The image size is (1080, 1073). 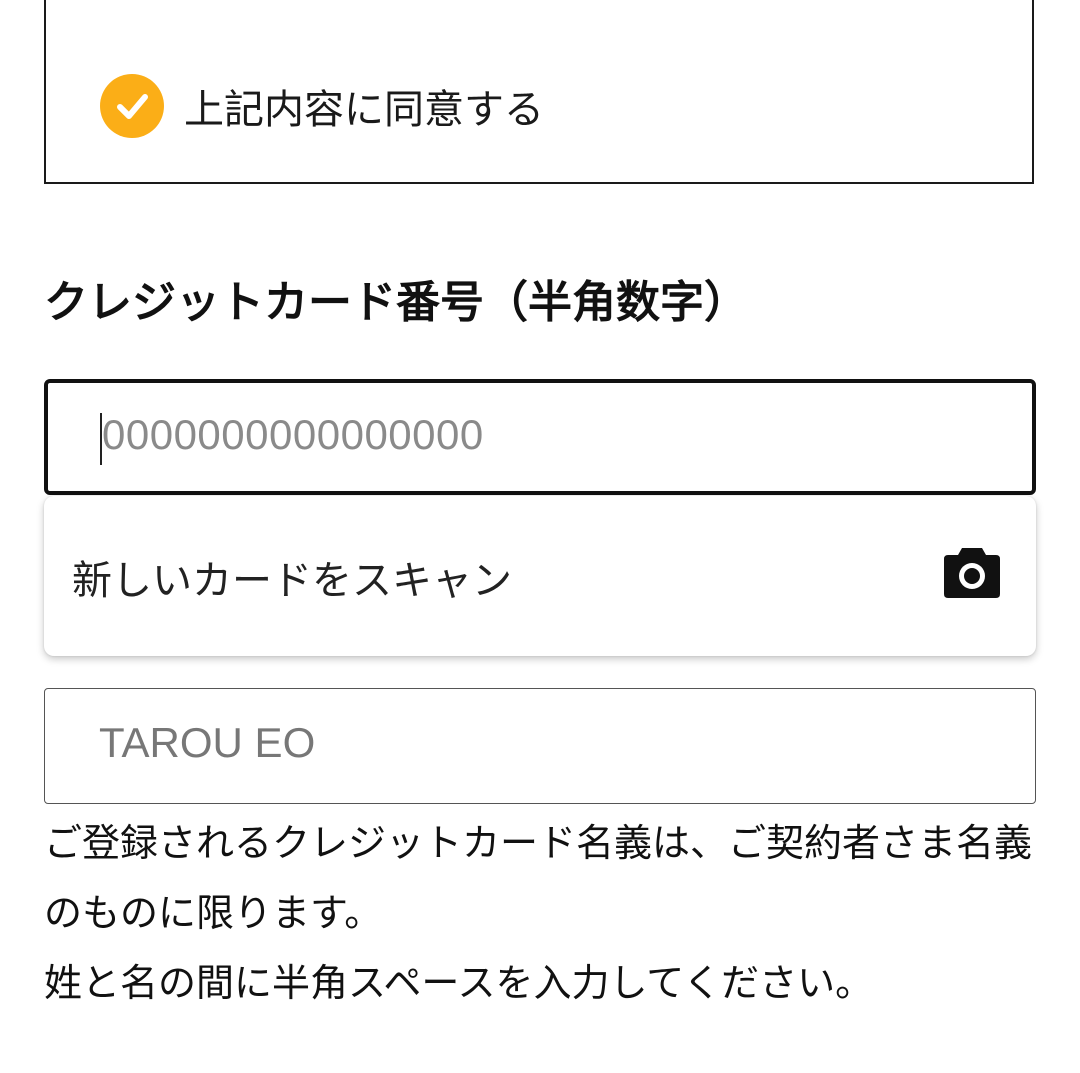 What do you see at coordinates (540, 746) in the screenshot?
I see `card-holder-name-input: TAROU EO` at bounding box center [540, 746].